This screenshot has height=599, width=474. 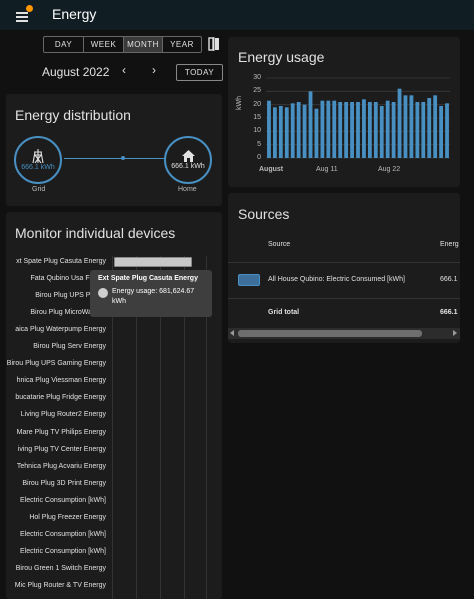 What do you see at coordinates (153, 262) in the screenshot?
I see `device-bar` at bounding box center [153, 262].